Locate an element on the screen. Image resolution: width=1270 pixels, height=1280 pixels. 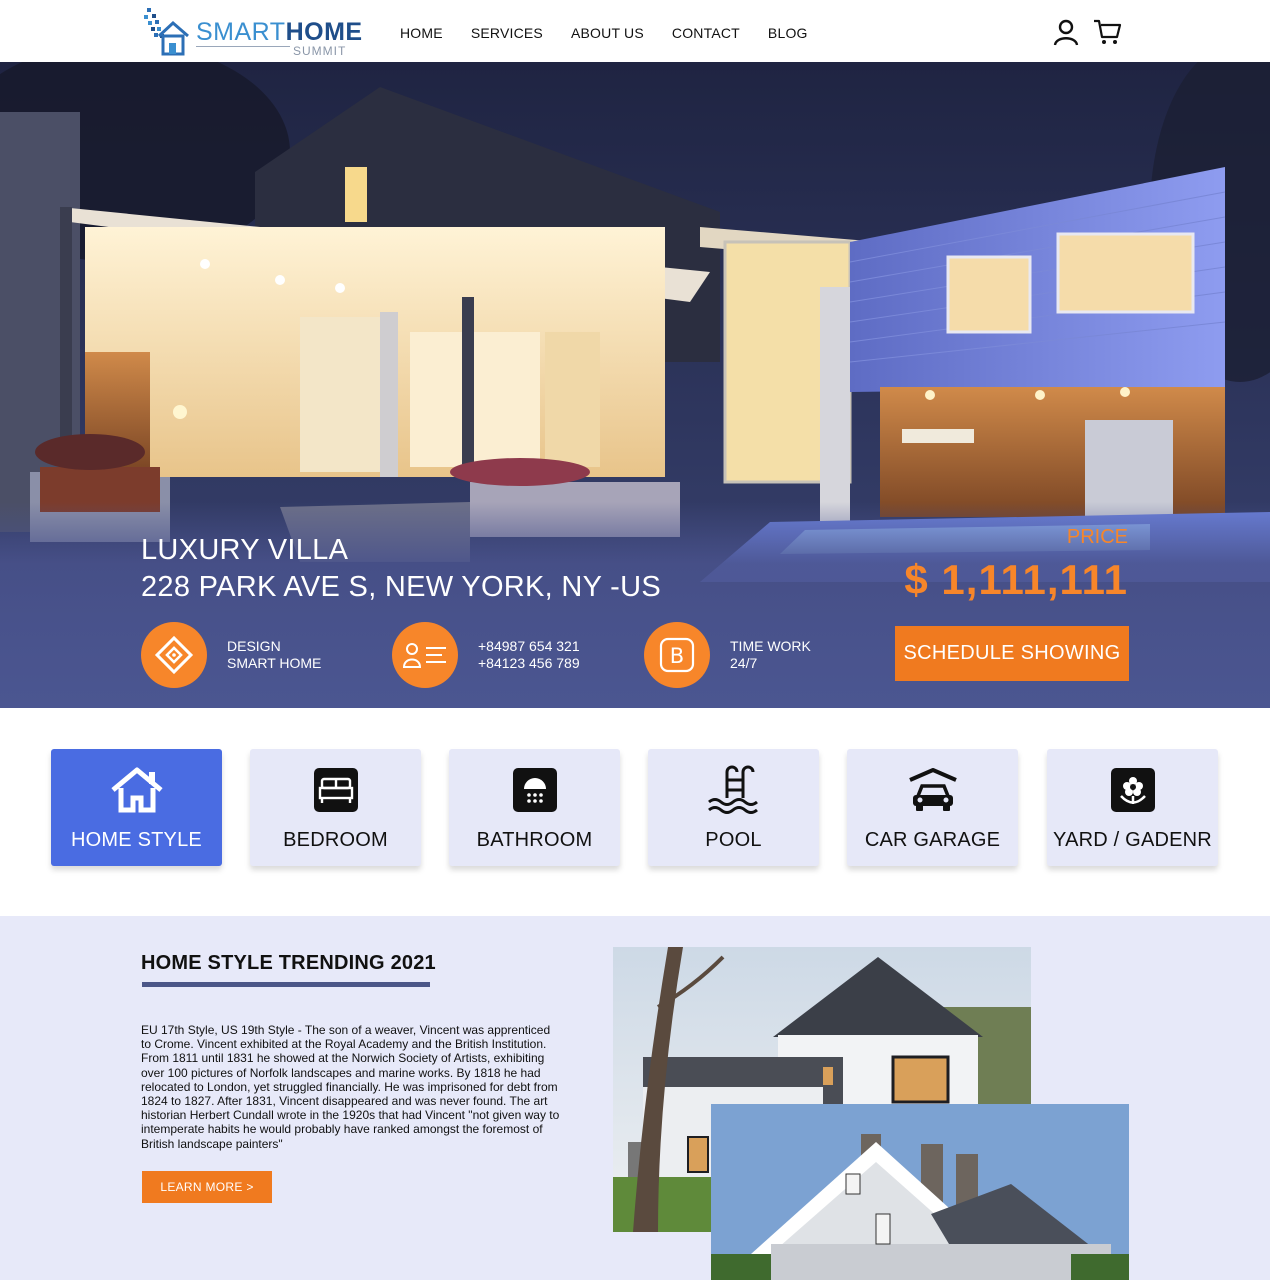
contact-card-icon is located at coordinates (424, 655).